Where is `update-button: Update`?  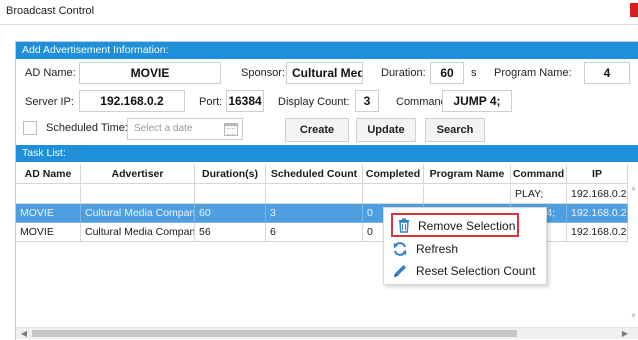
update-button: Update is located at coordinates (386, 130).